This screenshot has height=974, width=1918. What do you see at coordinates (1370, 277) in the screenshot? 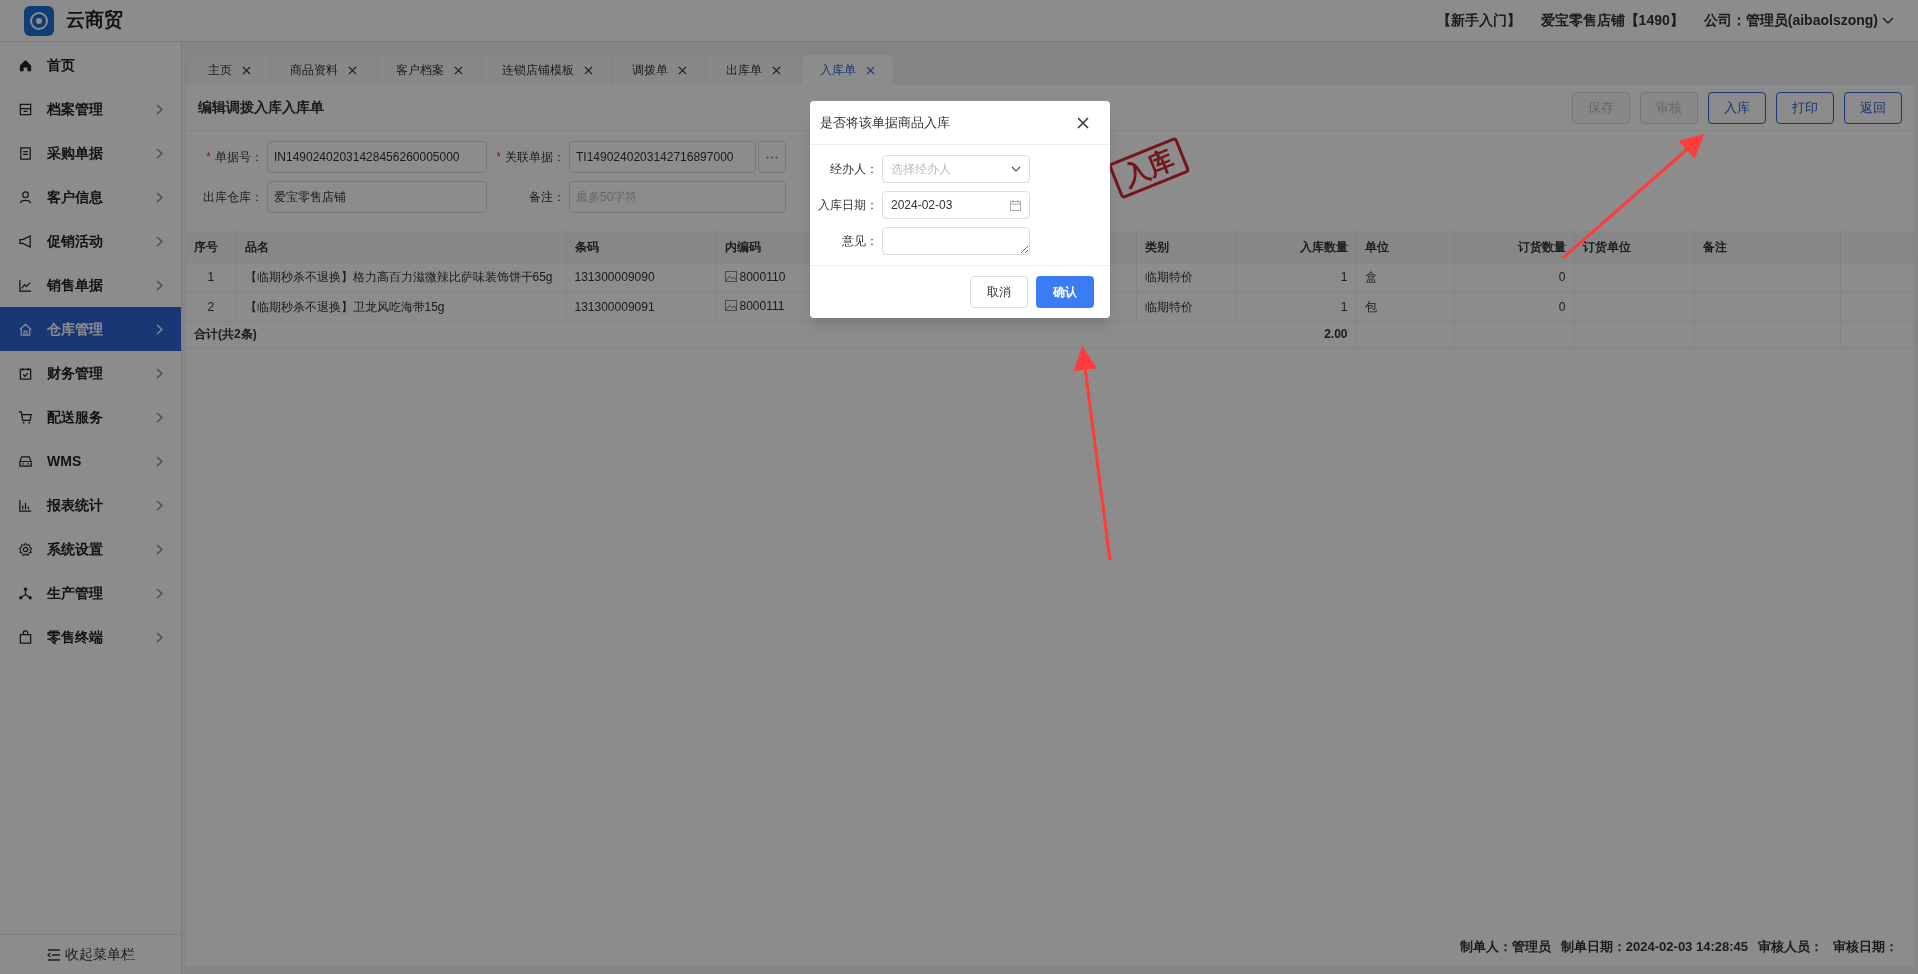
I see `table-cell: 盒` at bounding box center [1370, 277].